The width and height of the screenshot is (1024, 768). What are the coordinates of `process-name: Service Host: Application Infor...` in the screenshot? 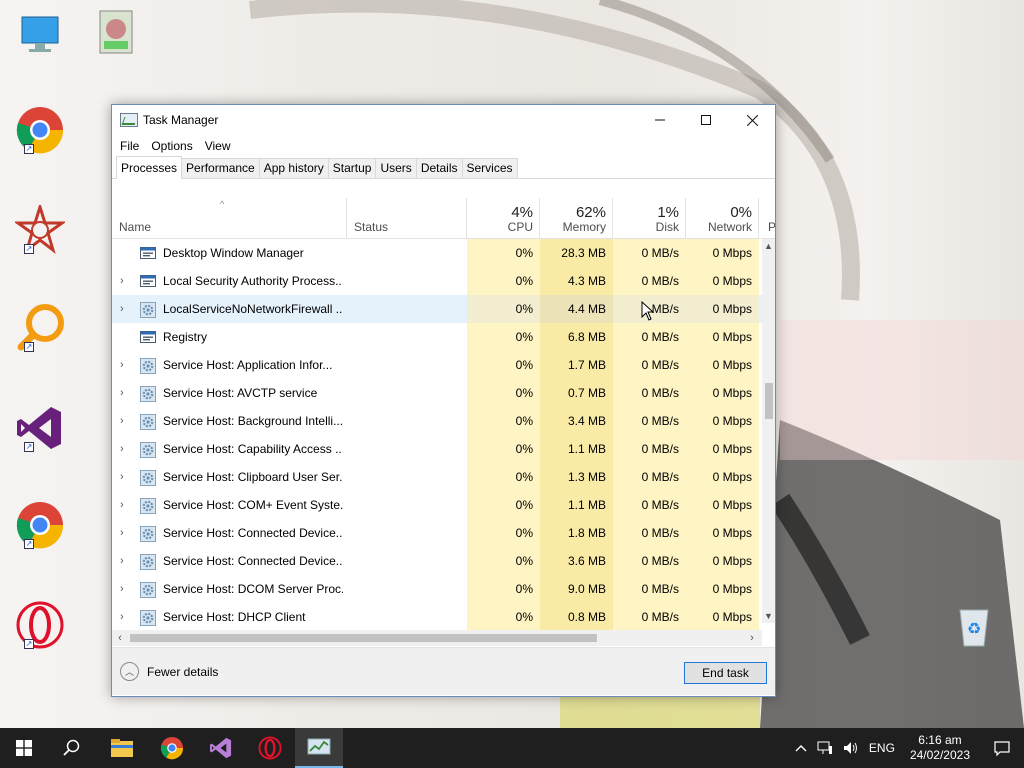 It's located at (248, 365).